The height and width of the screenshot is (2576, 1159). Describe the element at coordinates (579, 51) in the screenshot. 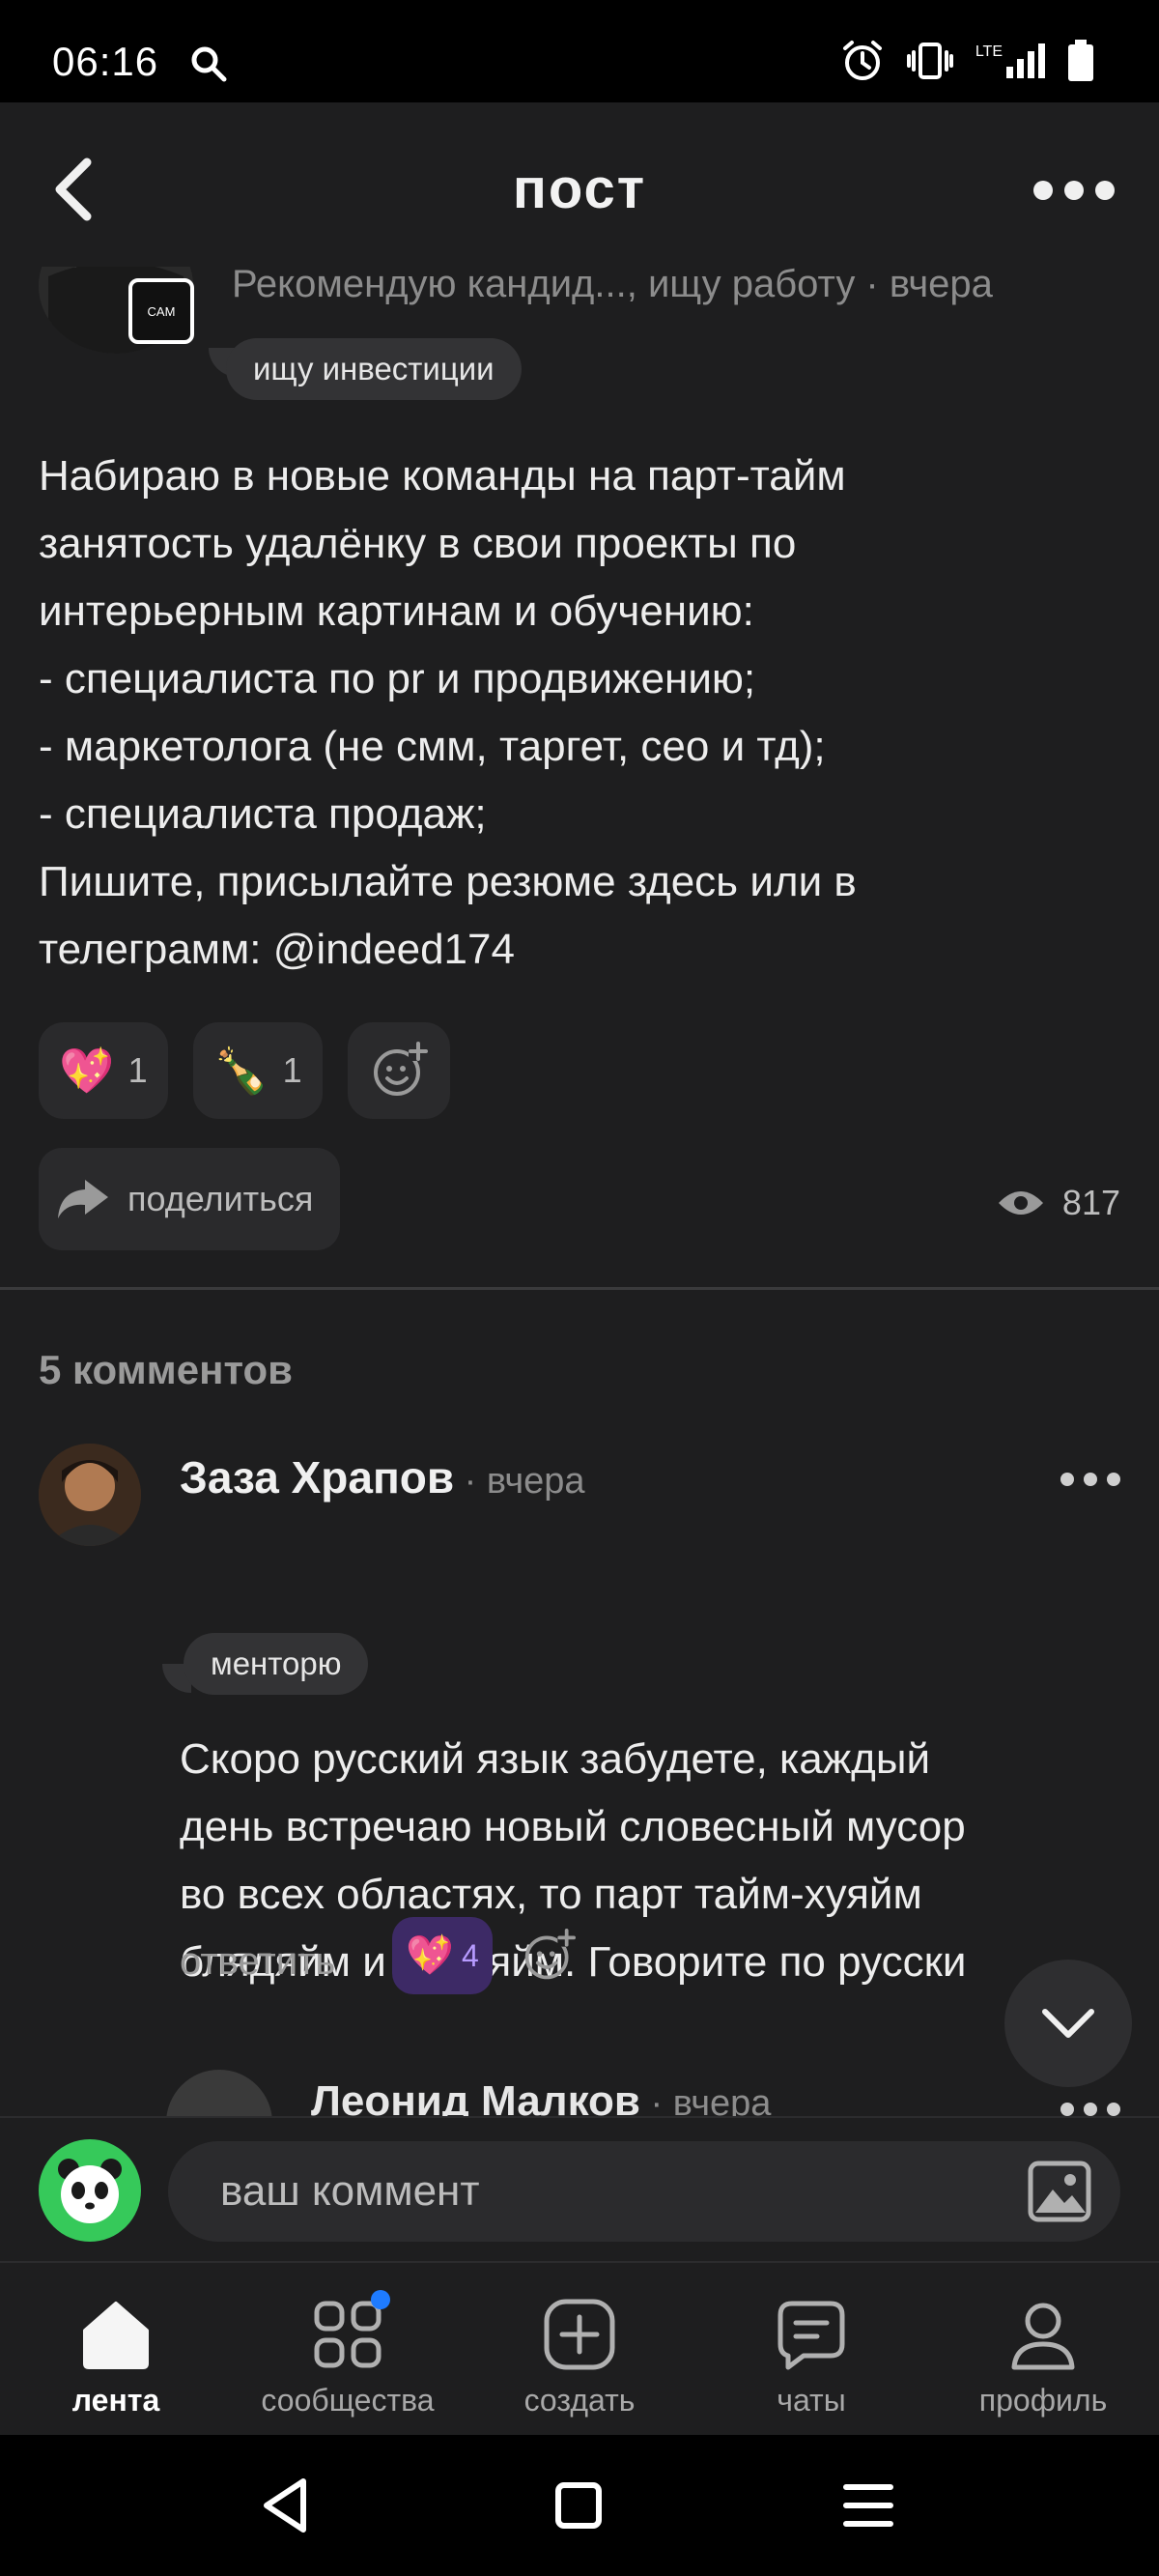

I see `status-bar: 06:16 LTE` at that location.